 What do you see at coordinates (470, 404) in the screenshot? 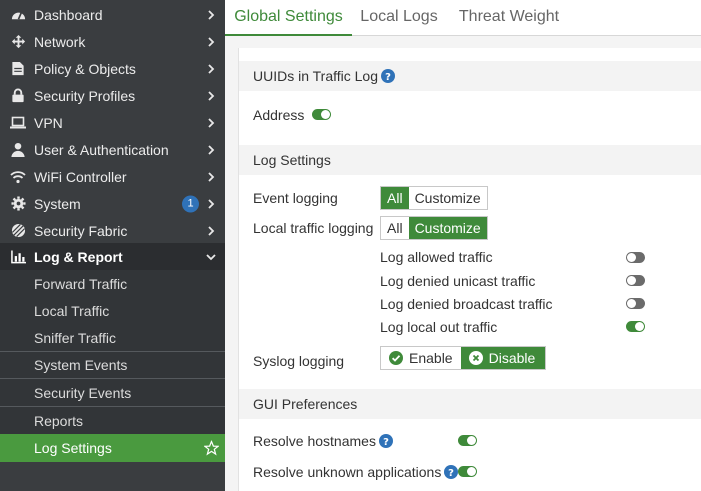
I see `section-header-gui-preferences: GUI Preferences` at bounding box center [470, 404].